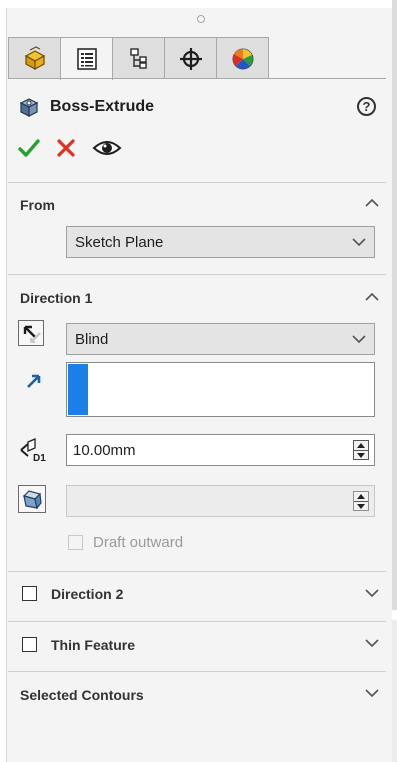 This screenshot has height=762, width=397. Describe the element at coordinates (39, 458) in the screenshot. I see `svg-text: D1` at that location.